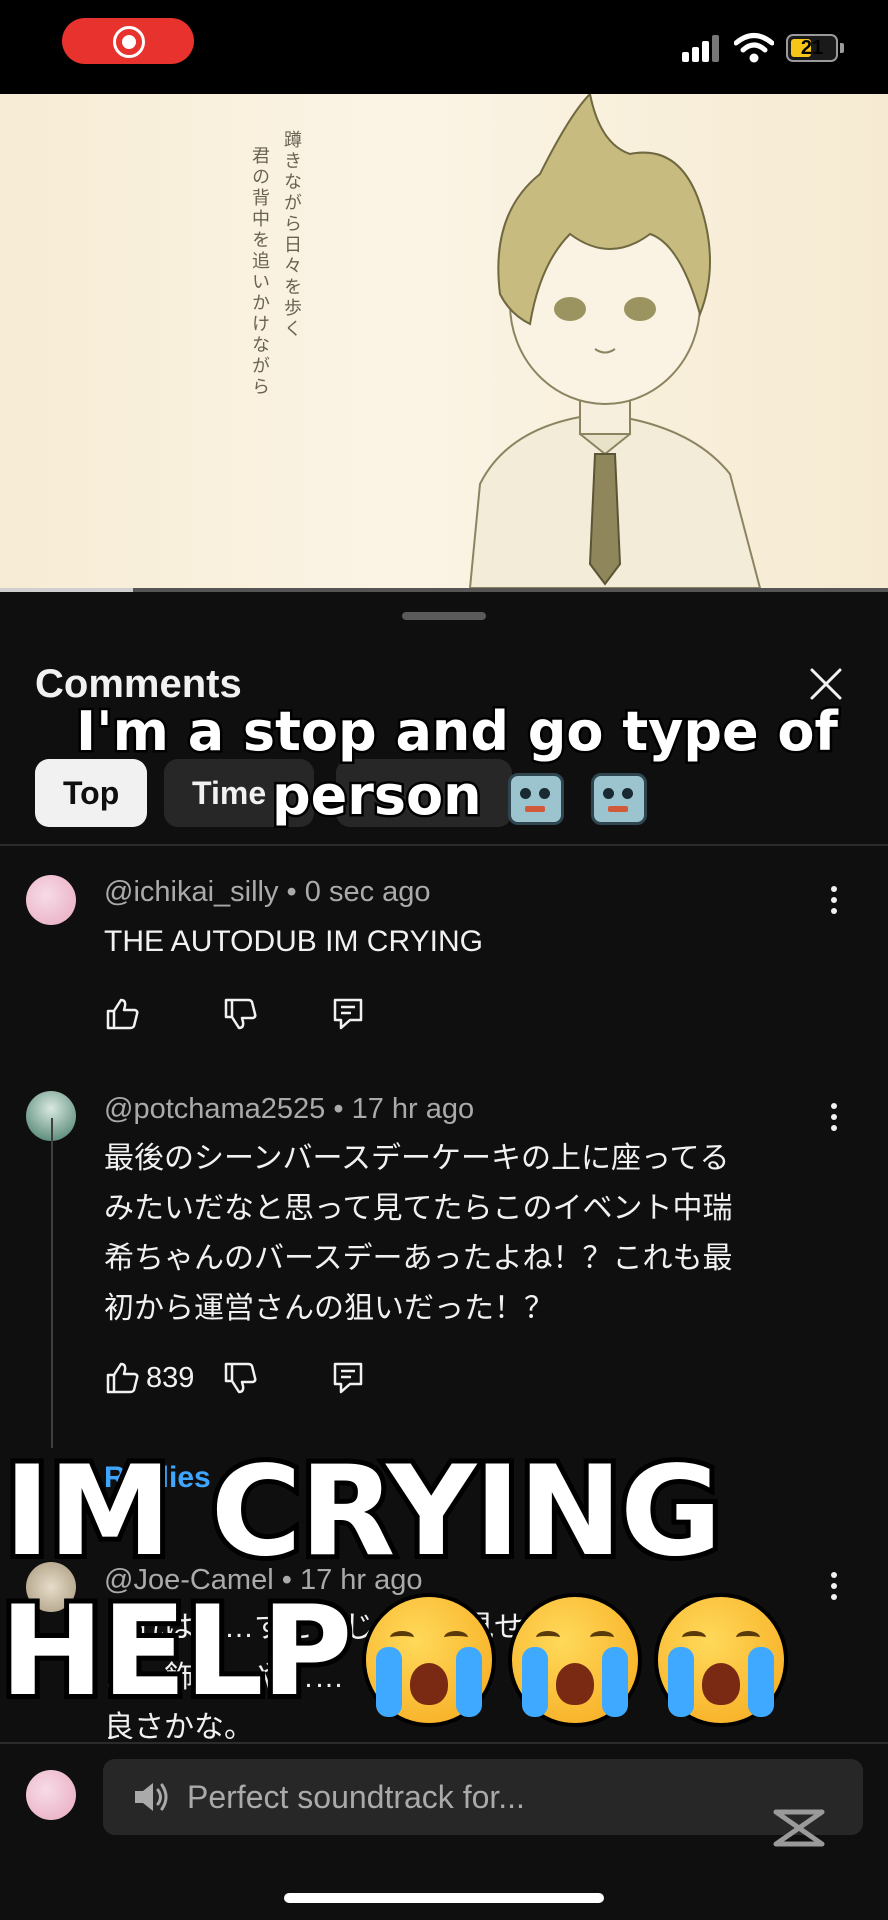 Image resolution: width=888 pixels, height=1920 pixels. I want to click on comment-author: @potchama2525, so click(214, 1109).